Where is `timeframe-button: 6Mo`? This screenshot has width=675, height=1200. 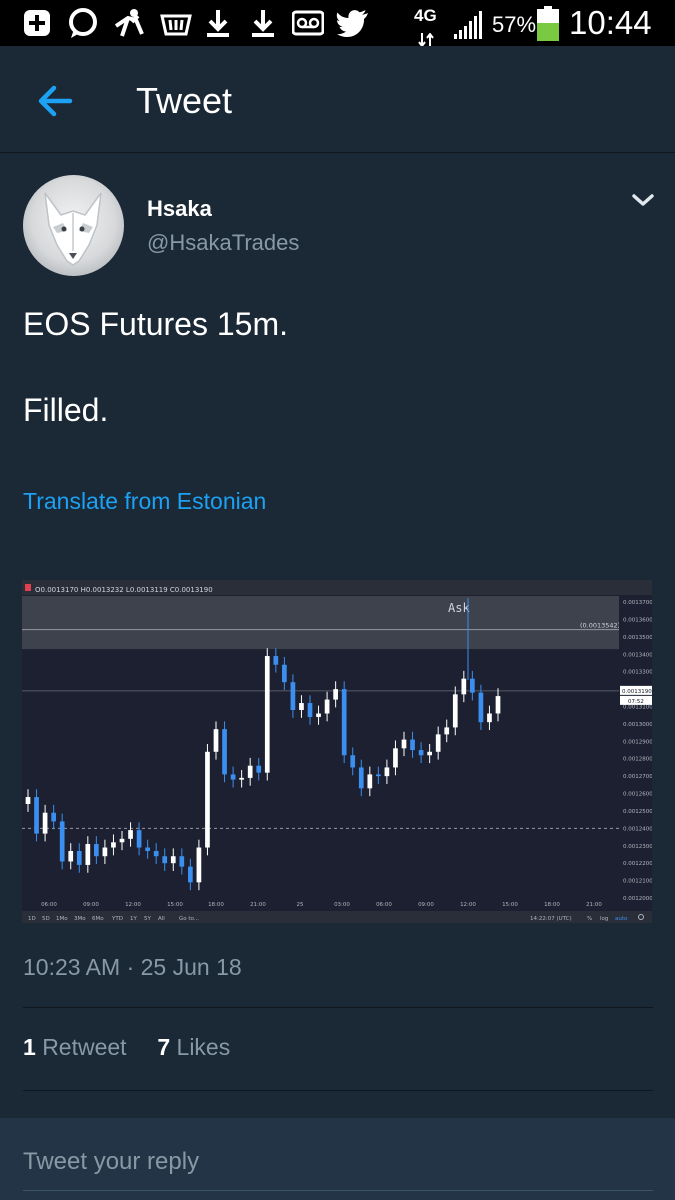 timeframe-button: 6Mo is located at coordinates (98, 919).